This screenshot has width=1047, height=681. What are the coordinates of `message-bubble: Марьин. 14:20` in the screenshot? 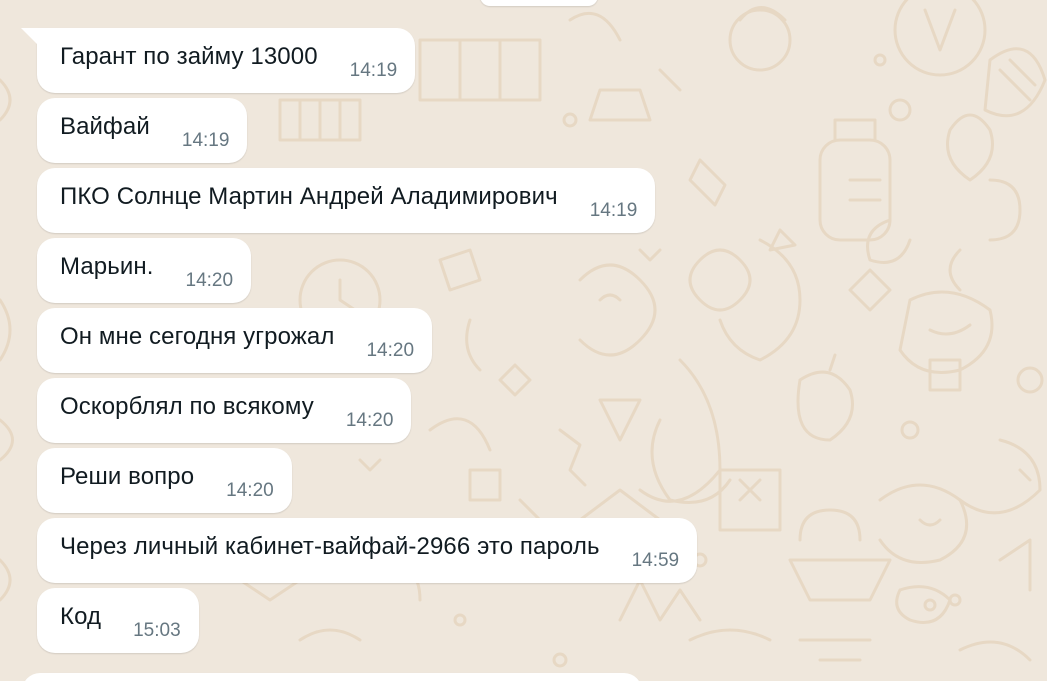 It's located at (144, 270).